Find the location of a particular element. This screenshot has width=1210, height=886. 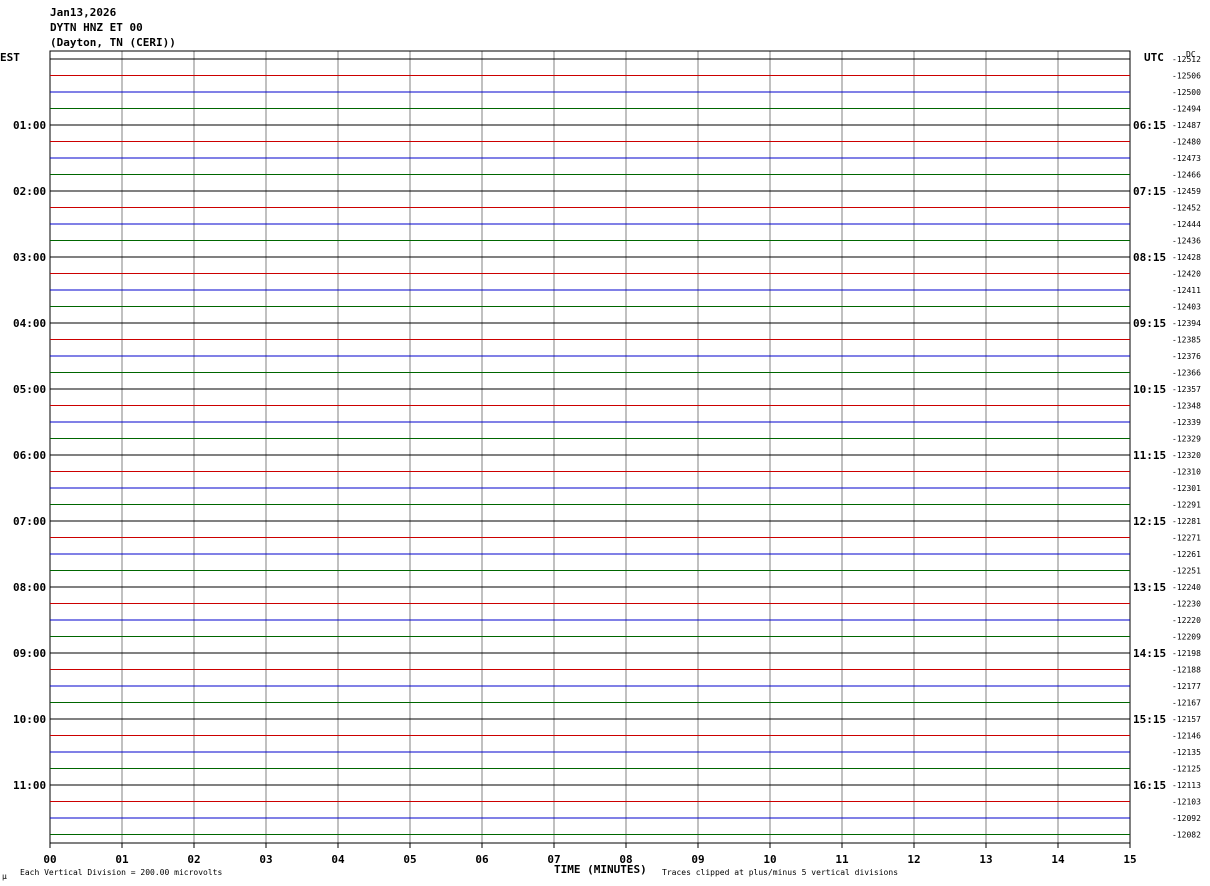

dc-offset-label: -12209 is located at coordinates (1186, 637).